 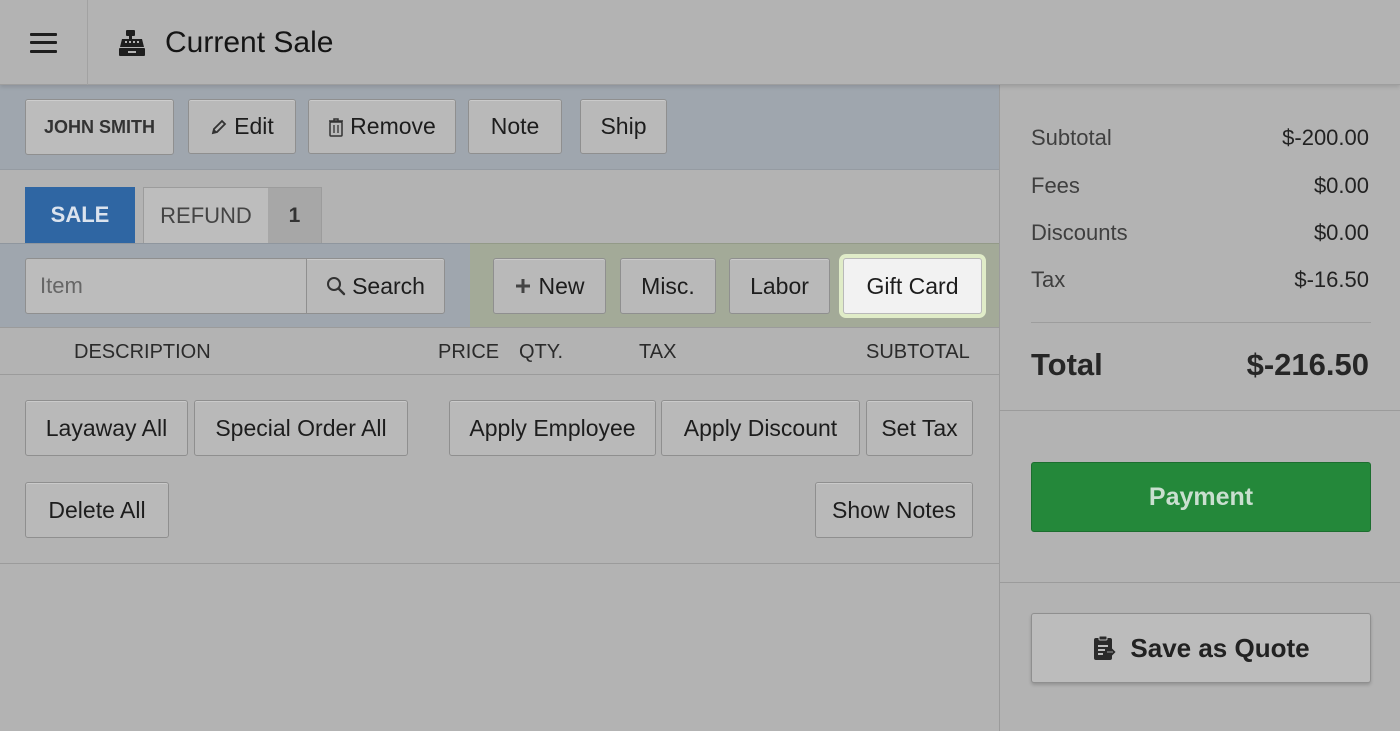 I want to click on column-subtotal: SUBTOTAL, so click(x=918, y=352).